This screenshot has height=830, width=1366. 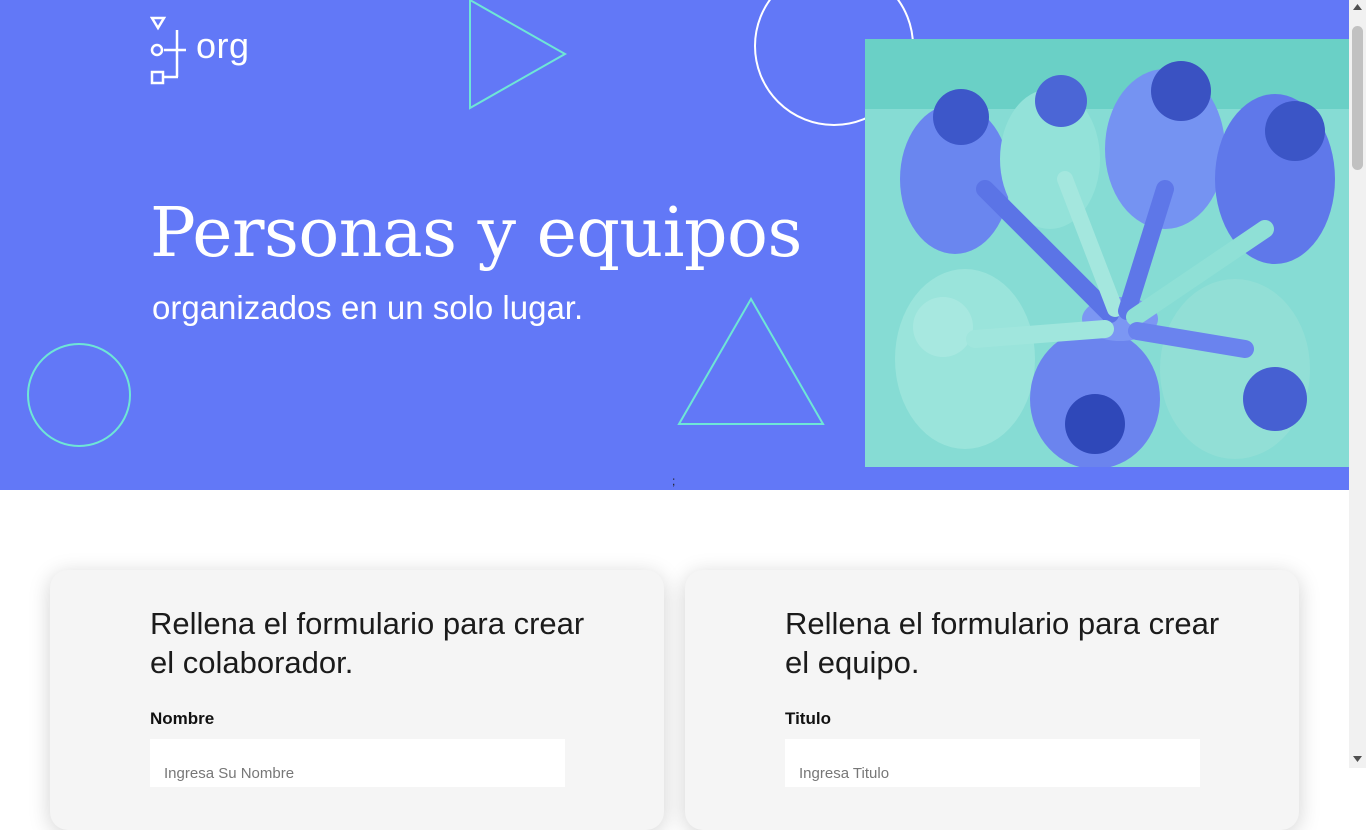 What do you see at coordinates (223, 45) in the screenshot?
I see `logo-text: org` at bounding box center [223, 45].